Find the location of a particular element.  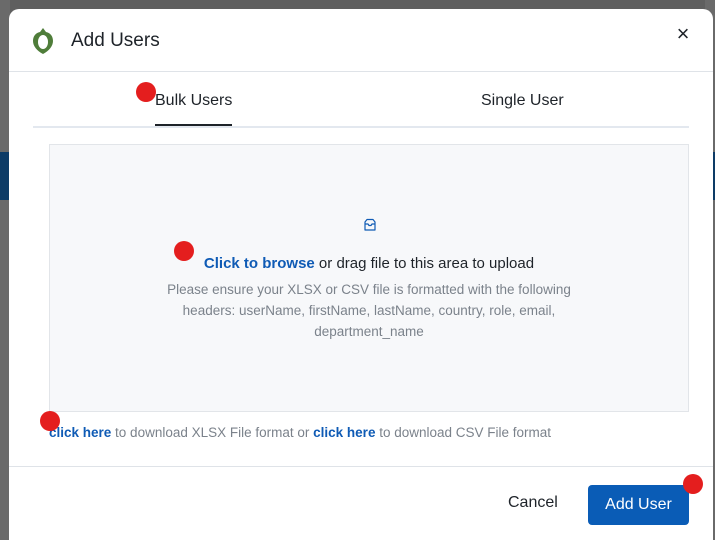

brand-logo-icon is located at coordinates (43, 41).